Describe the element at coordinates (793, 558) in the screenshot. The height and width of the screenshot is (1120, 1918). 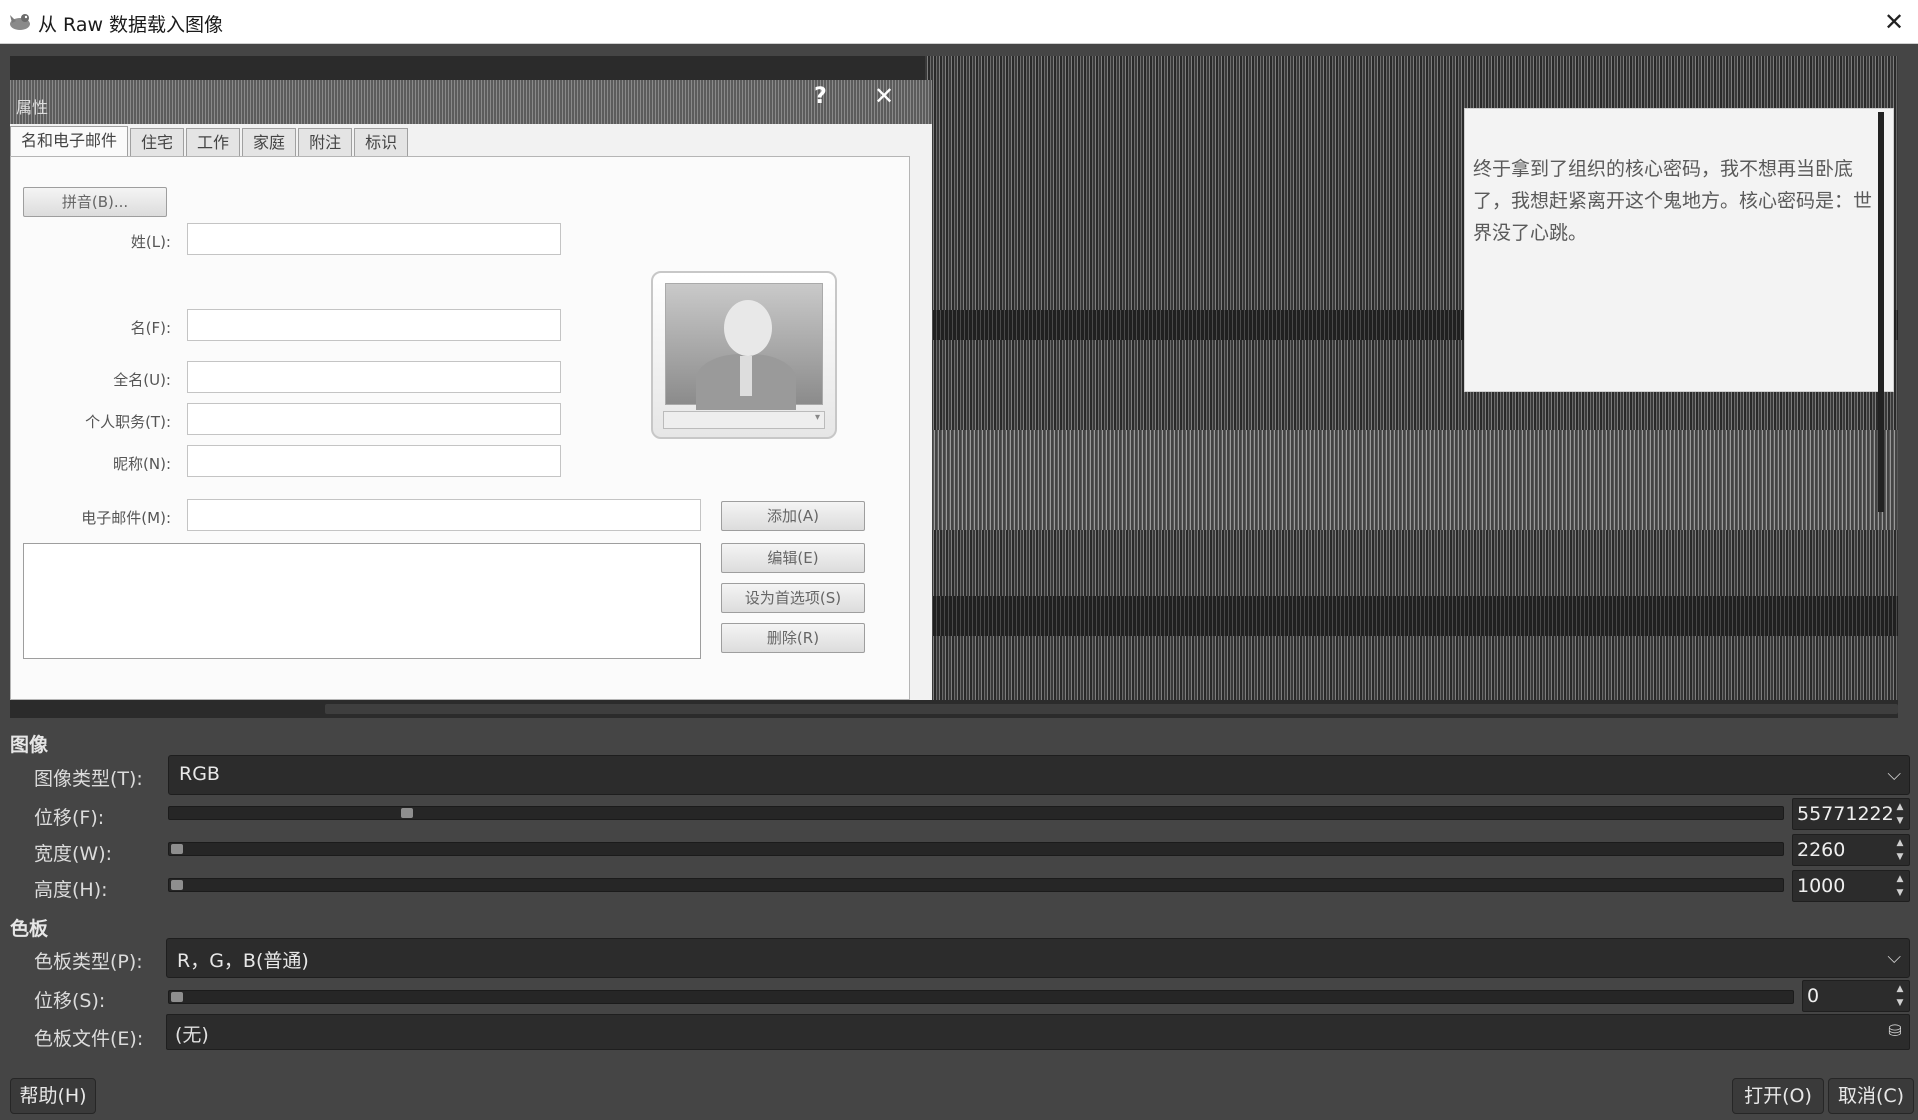
I see `ghost-edit-button: 编辑(E)` at that location.